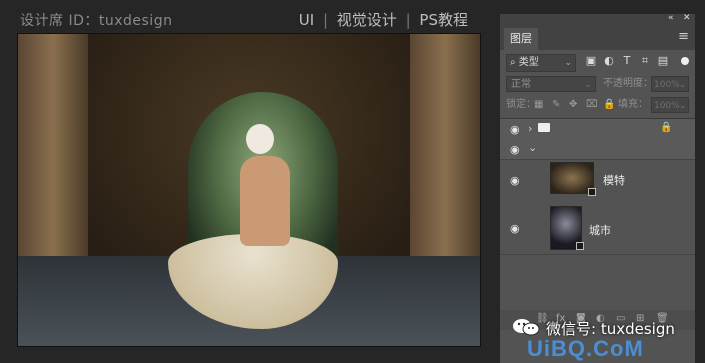  I want to click on close-icon: ✕, so click(687, 18).